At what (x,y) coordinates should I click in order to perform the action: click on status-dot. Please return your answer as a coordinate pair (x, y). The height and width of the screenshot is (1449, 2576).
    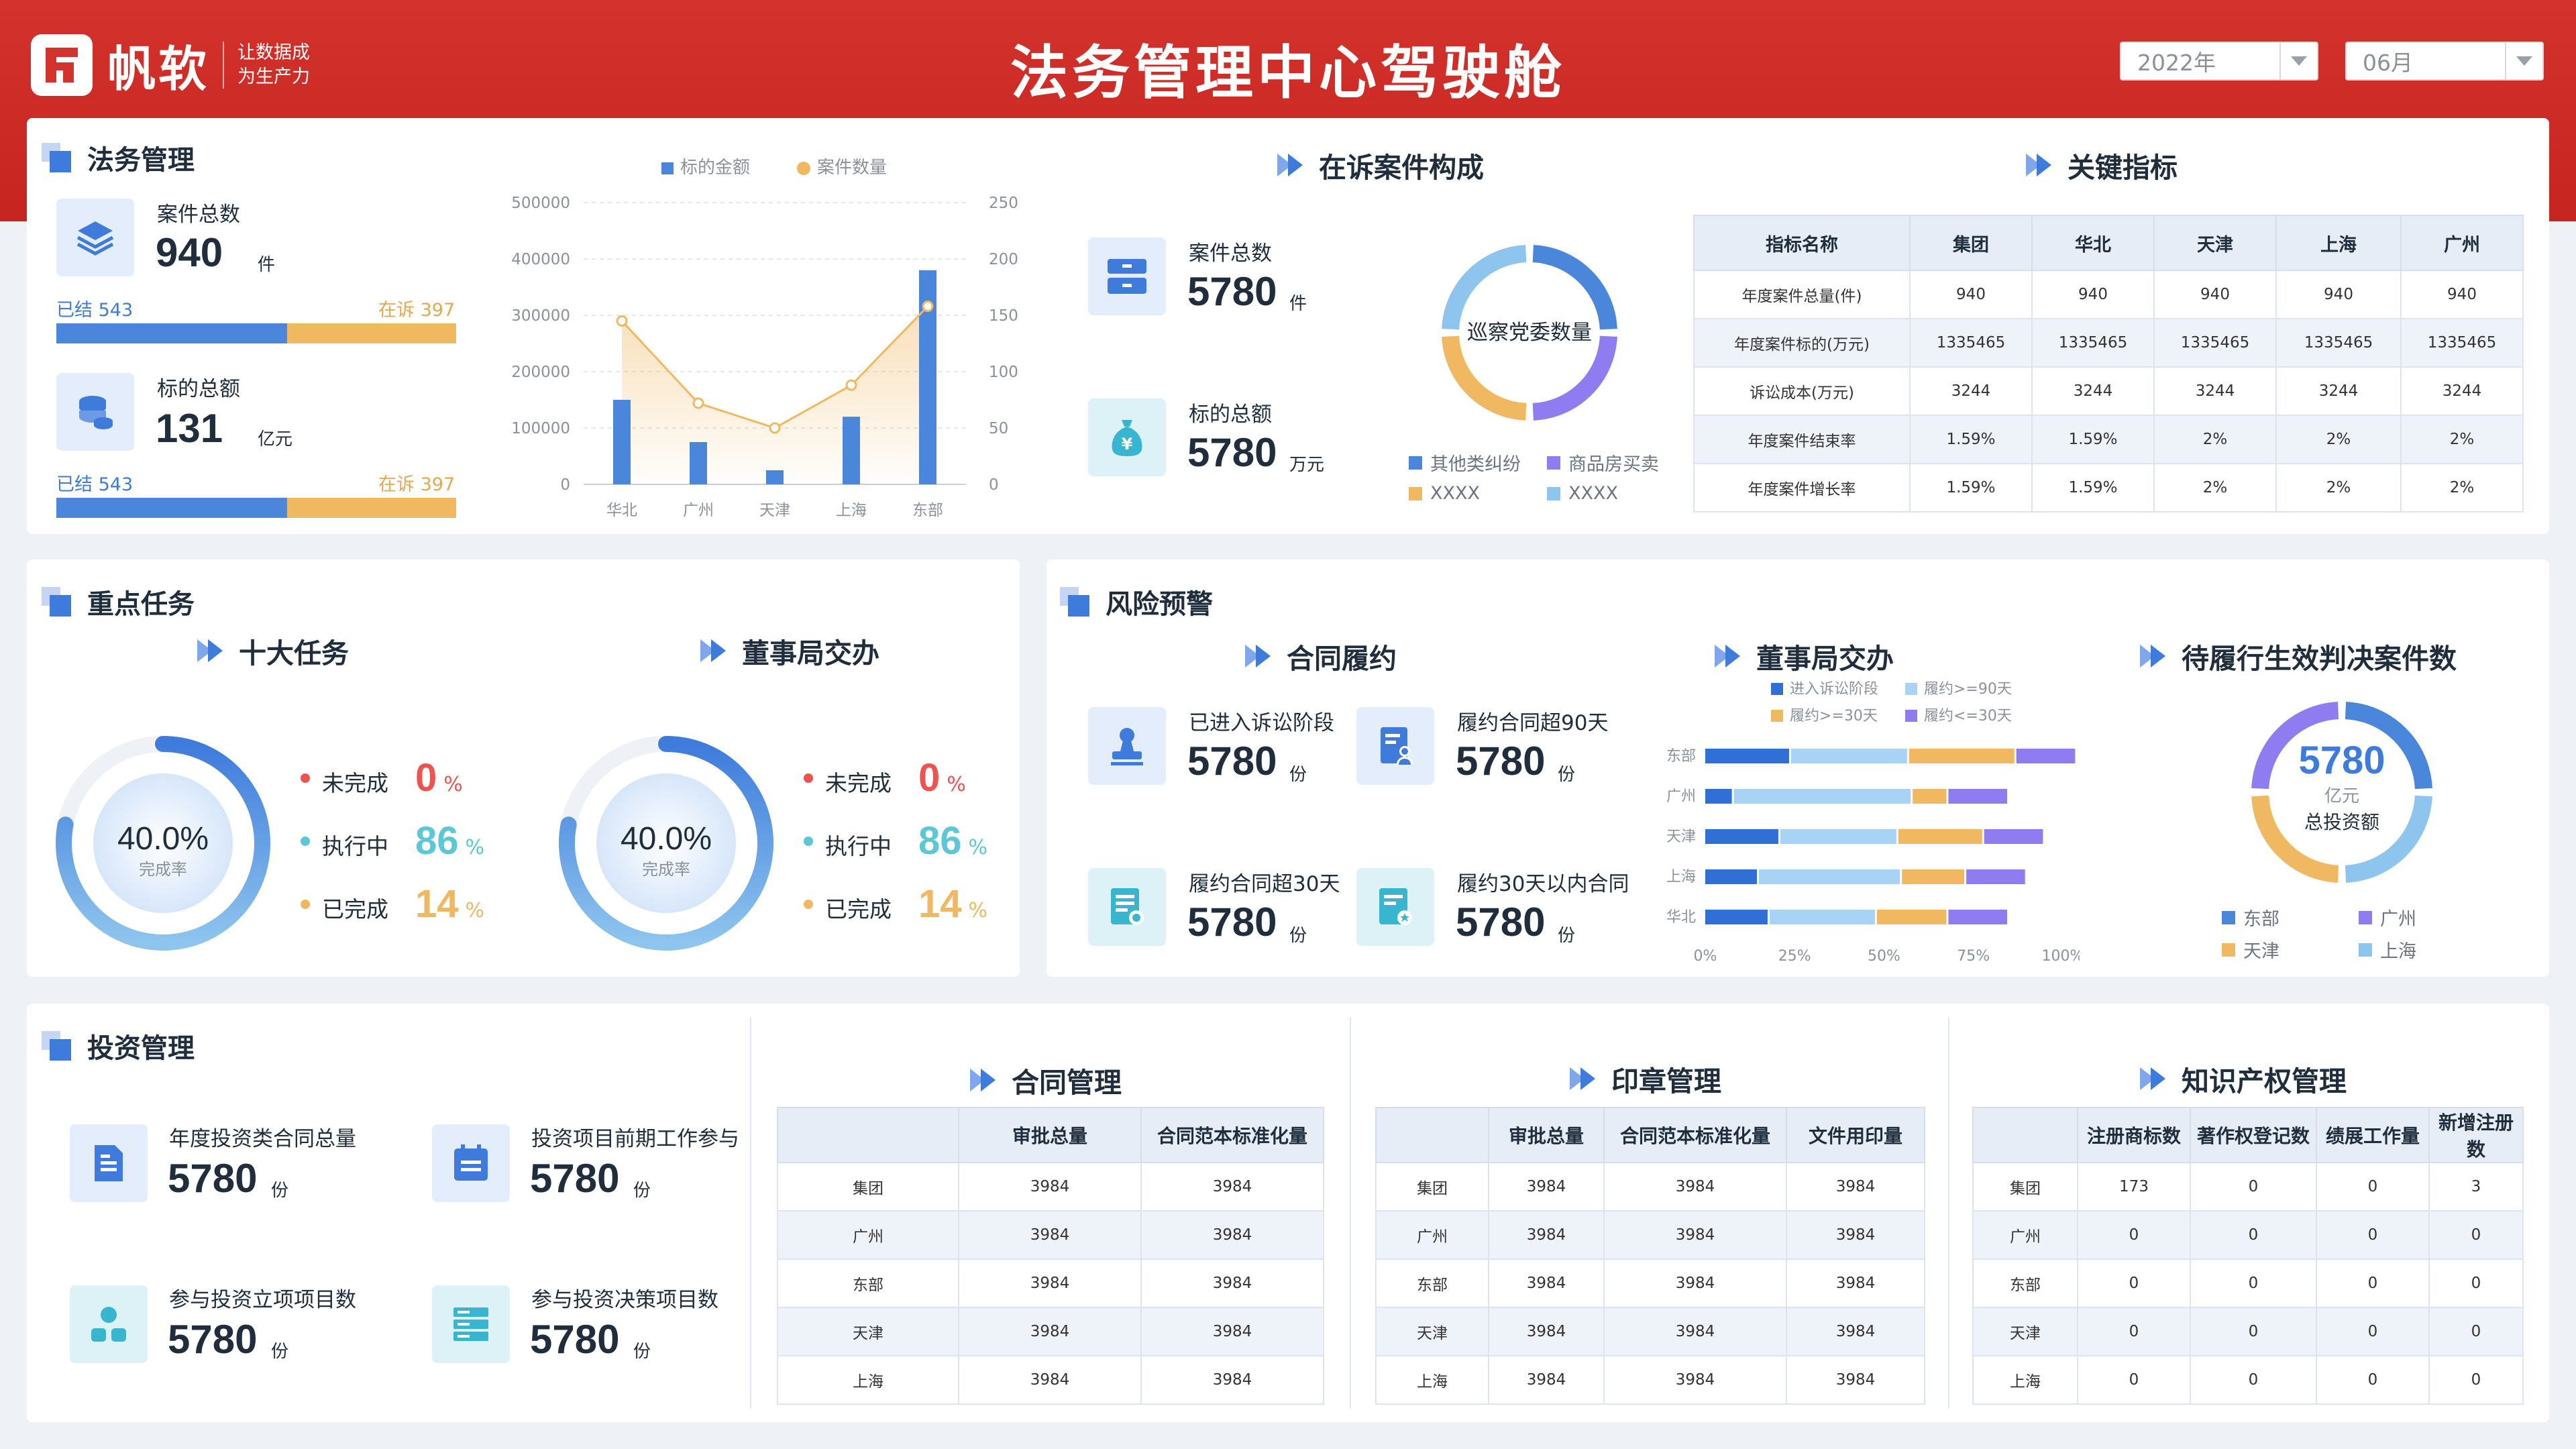
    Looking at the image, I should click on (808, 778).